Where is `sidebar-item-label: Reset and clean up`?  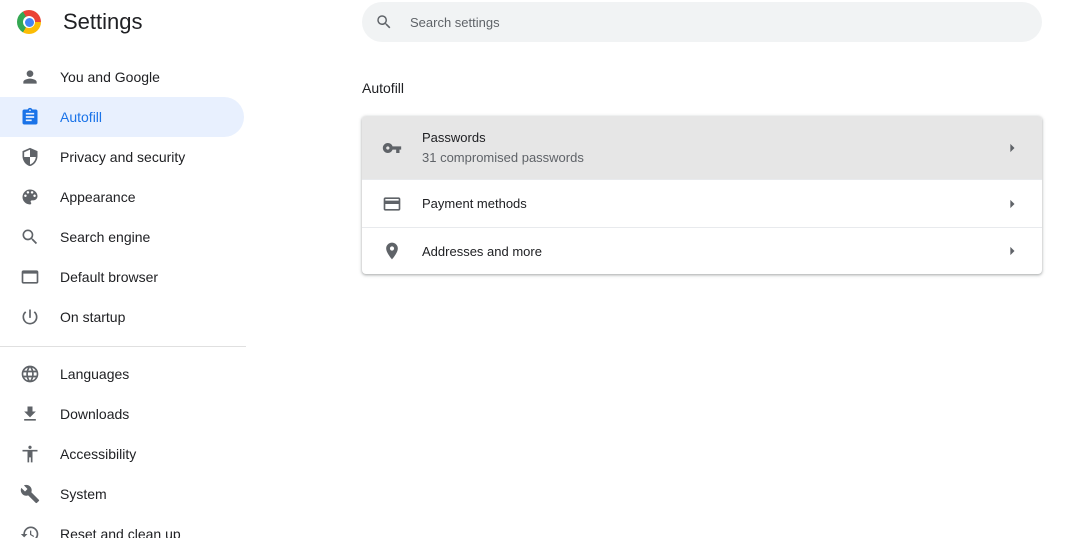
sidebar-item-label: Reset and clean up is located at coordinates (120, 532).